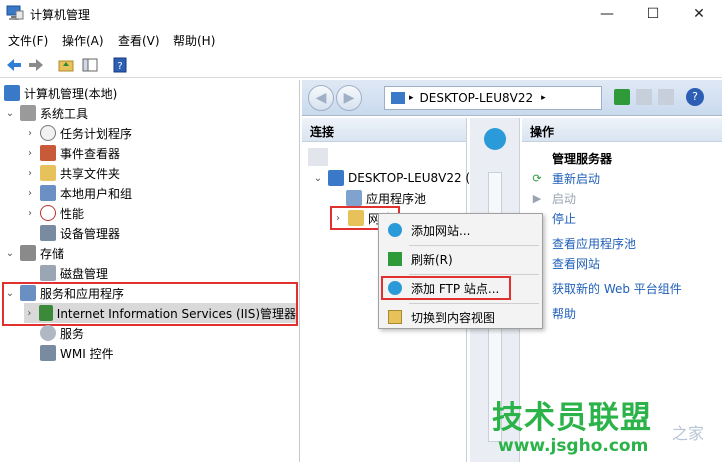  What do you see at coordinates (391, 178) in the screenshot?
I see `iis-server-node: ⌄ DESKTOP-LEU8V22 (` at bounding box center [391, 178].